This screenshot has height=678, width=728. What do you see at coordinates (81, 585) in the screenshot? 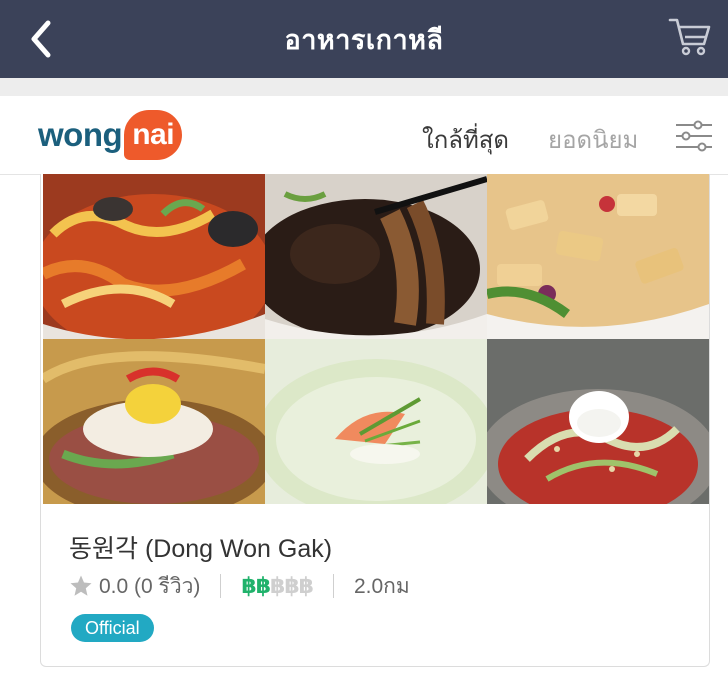
I see `star-icon` at bounding box center [81, 585].